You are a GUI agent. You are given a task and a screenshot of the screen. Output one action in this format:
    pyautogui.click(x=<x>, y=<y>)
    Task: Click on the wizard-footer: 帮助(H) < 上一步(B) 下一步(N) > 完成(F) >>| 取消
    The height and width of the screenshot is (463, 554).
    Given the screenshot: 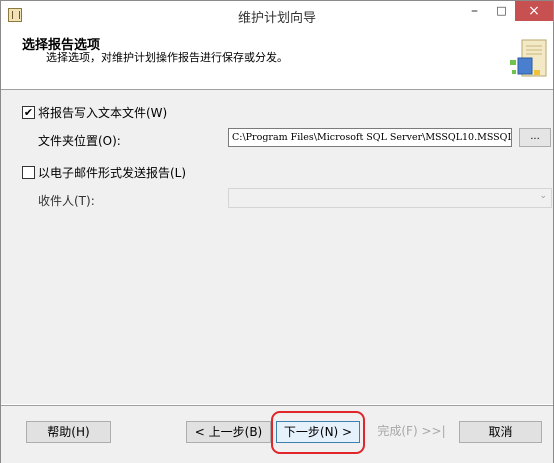 What is the action you would take?
    pyautogui.click(x=277, y=434)
    